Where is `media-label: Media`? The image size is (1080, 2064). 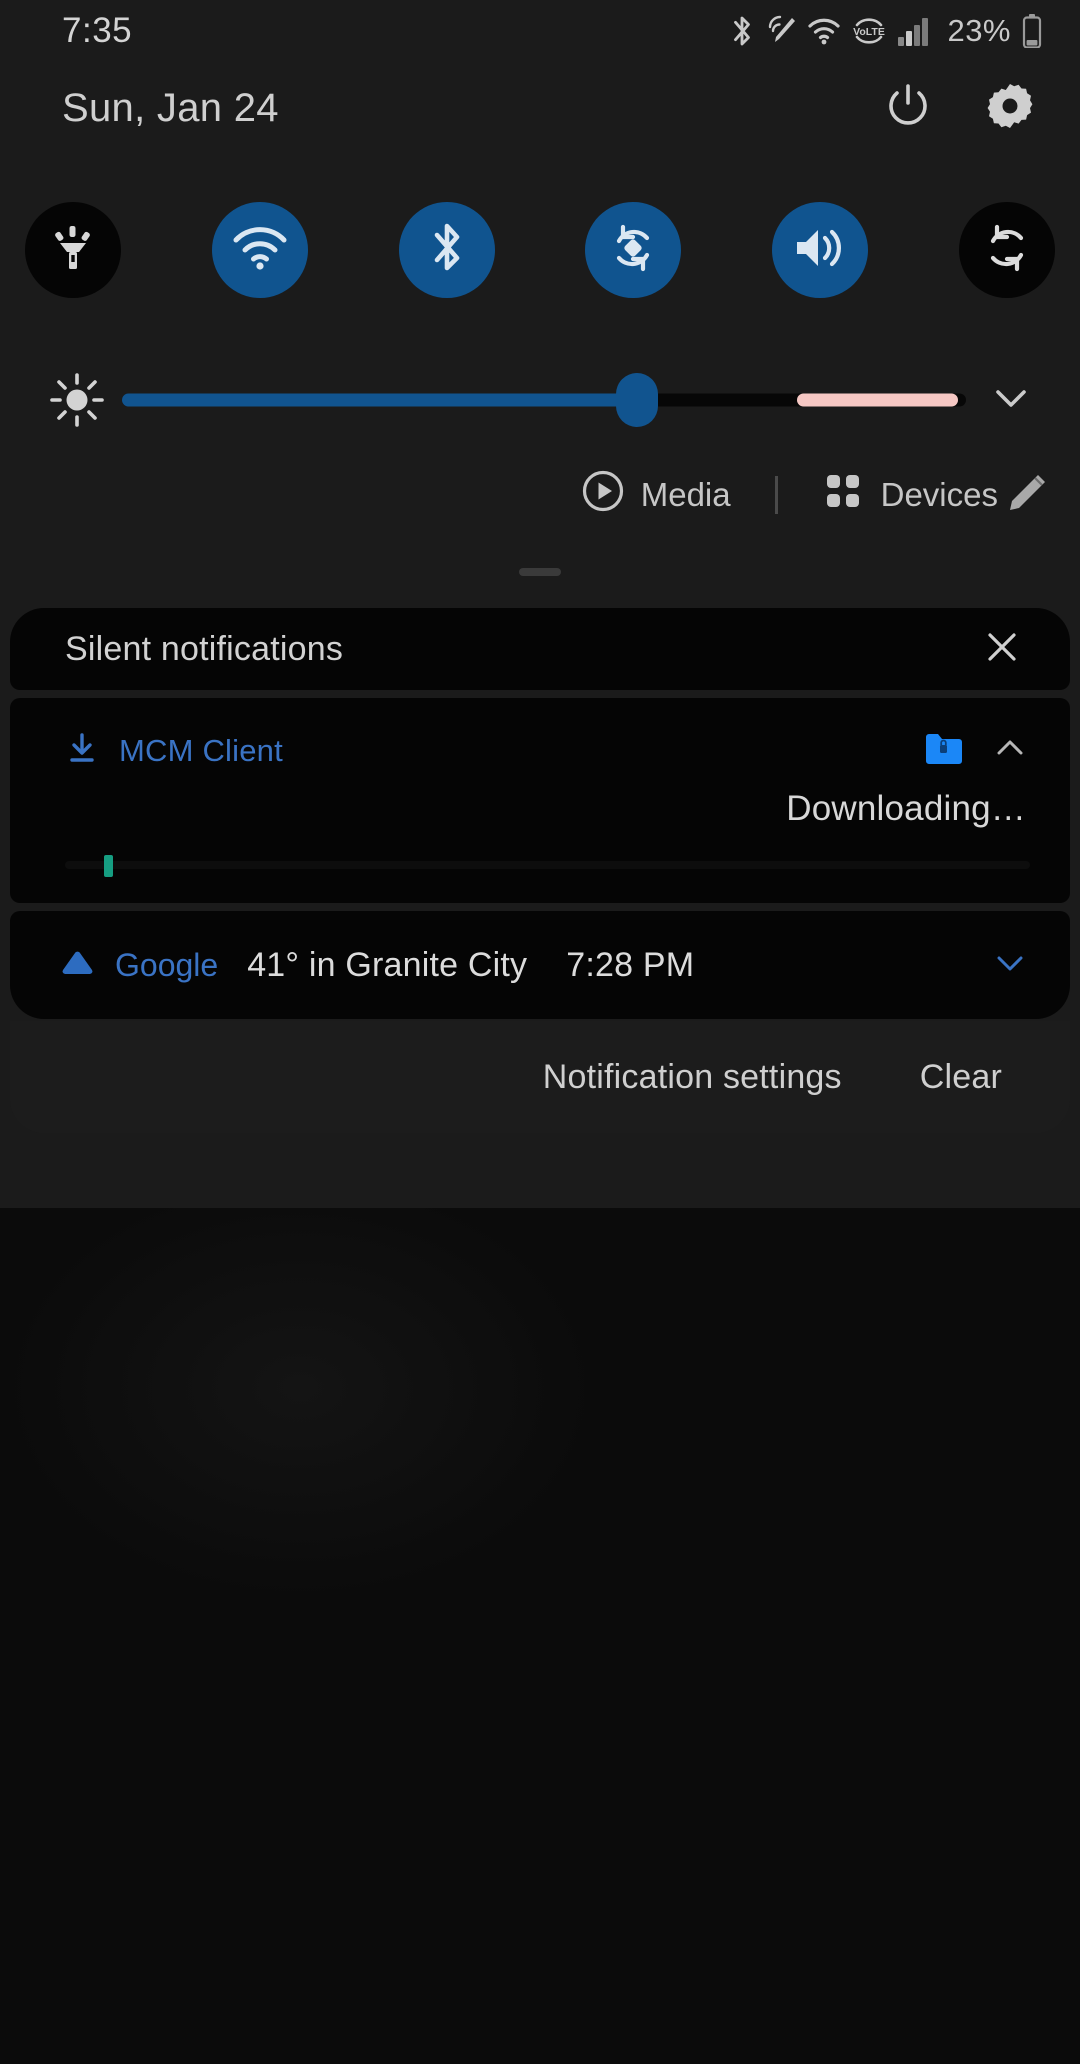 media-label: Media is located at coordinates (685, 494).